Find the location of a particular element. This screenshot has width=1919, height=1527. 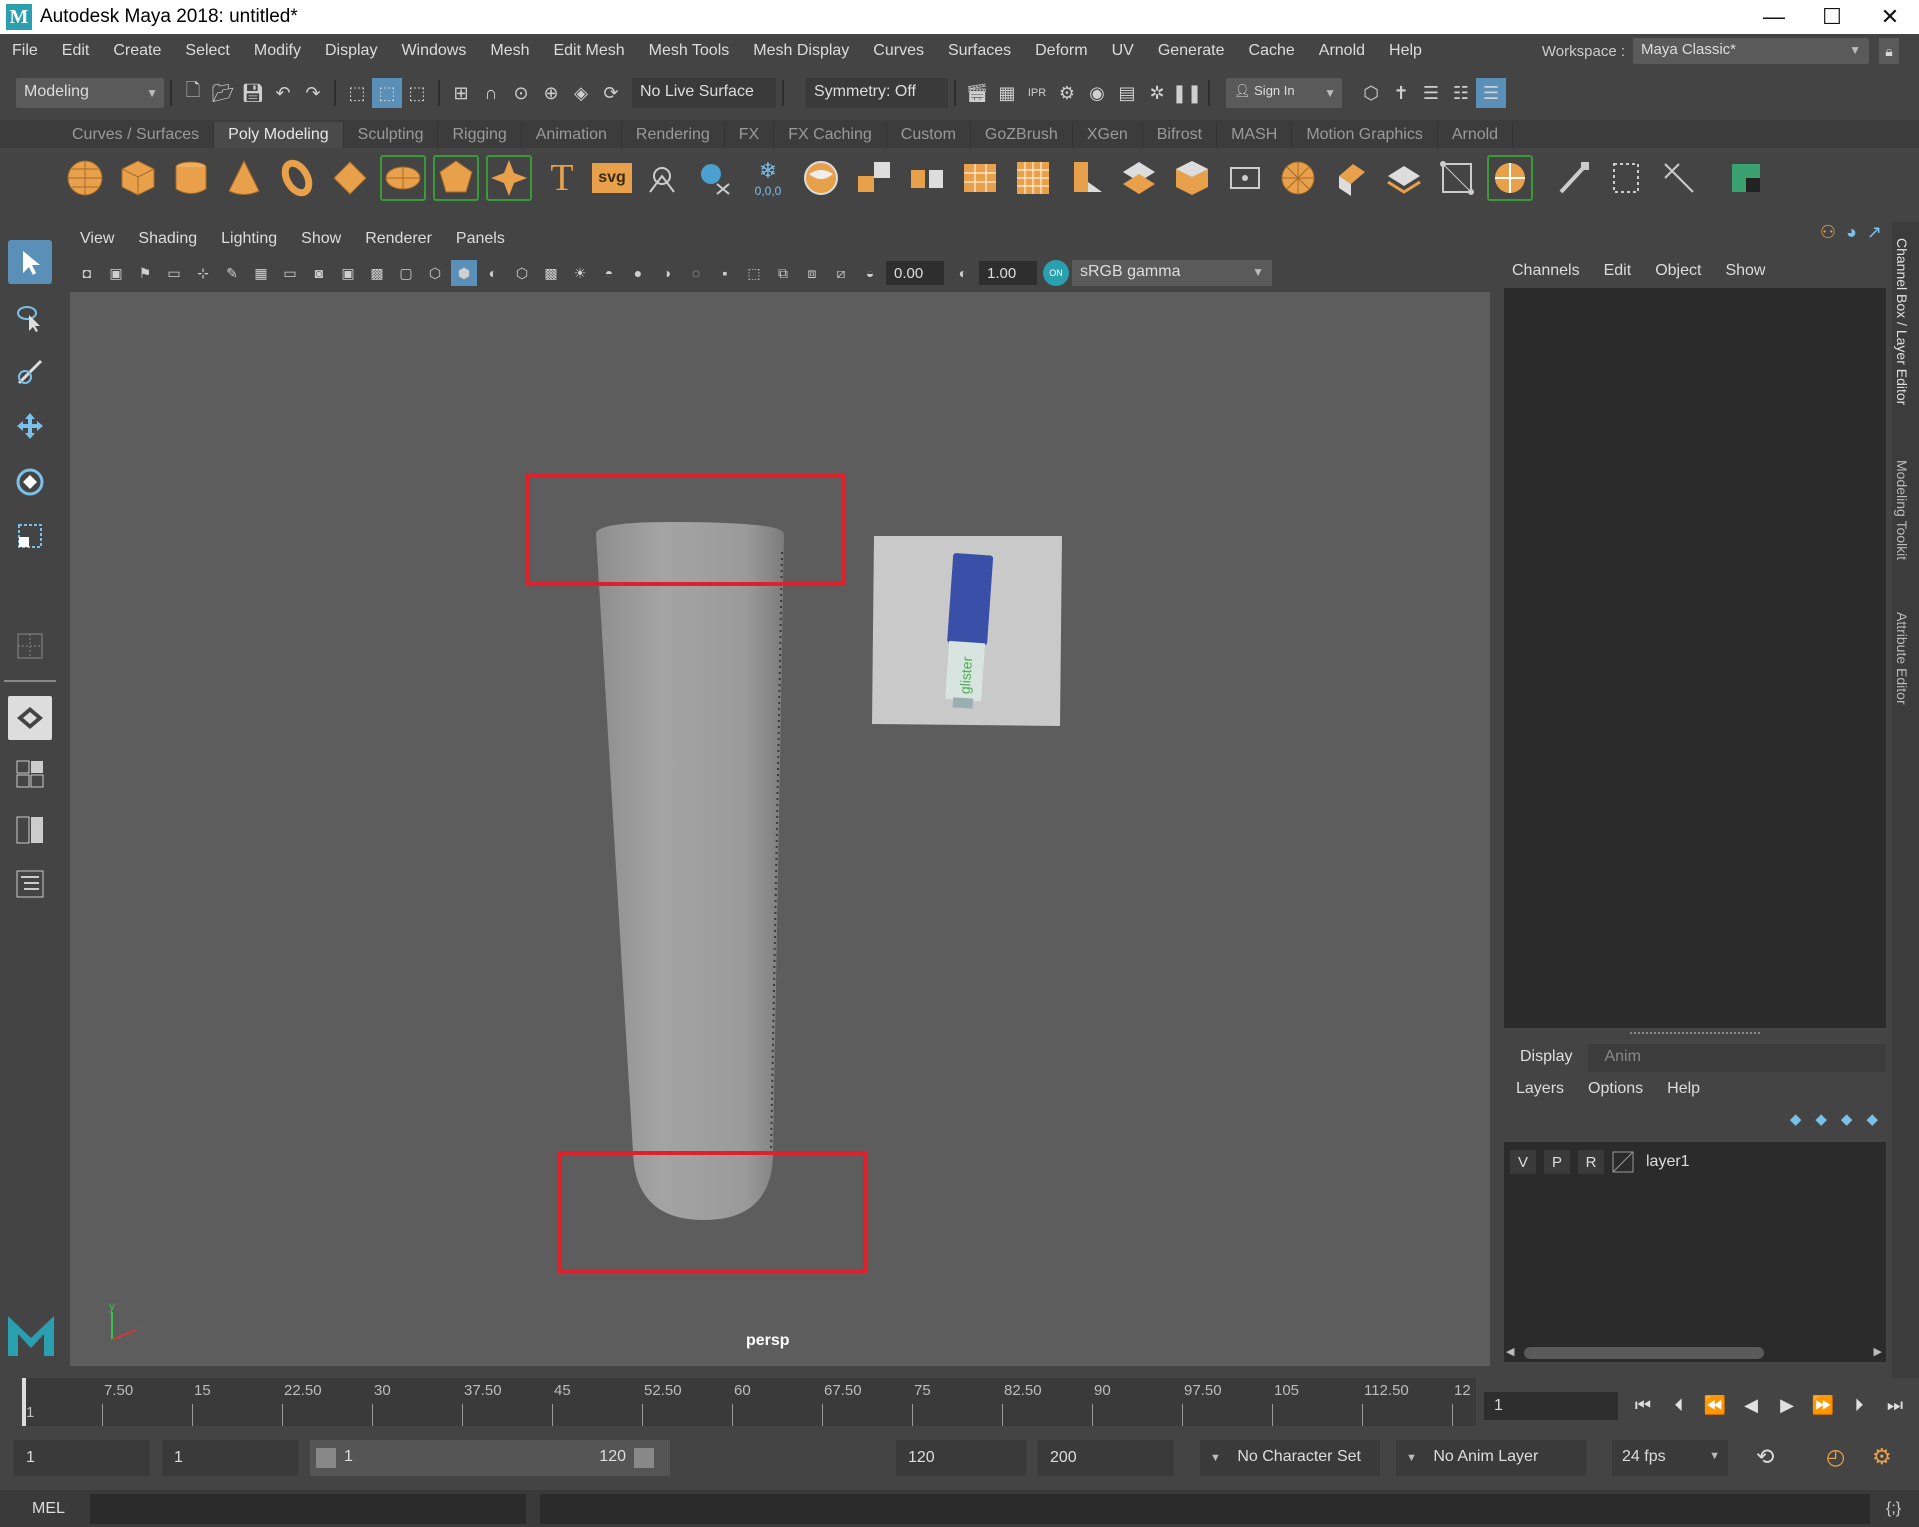

render-setup-icon: ▤ is located at coordinates (1127, 93).